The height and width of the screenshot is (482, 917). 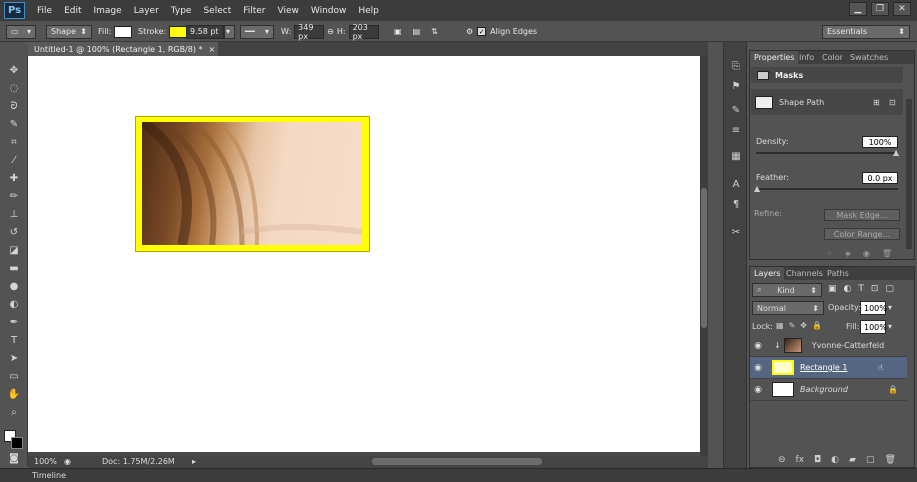 What do you see at coordinates (14, 251) in the screenshot?
I see `eraser-tool-icon: ◪` at bounding box center [14, 251].